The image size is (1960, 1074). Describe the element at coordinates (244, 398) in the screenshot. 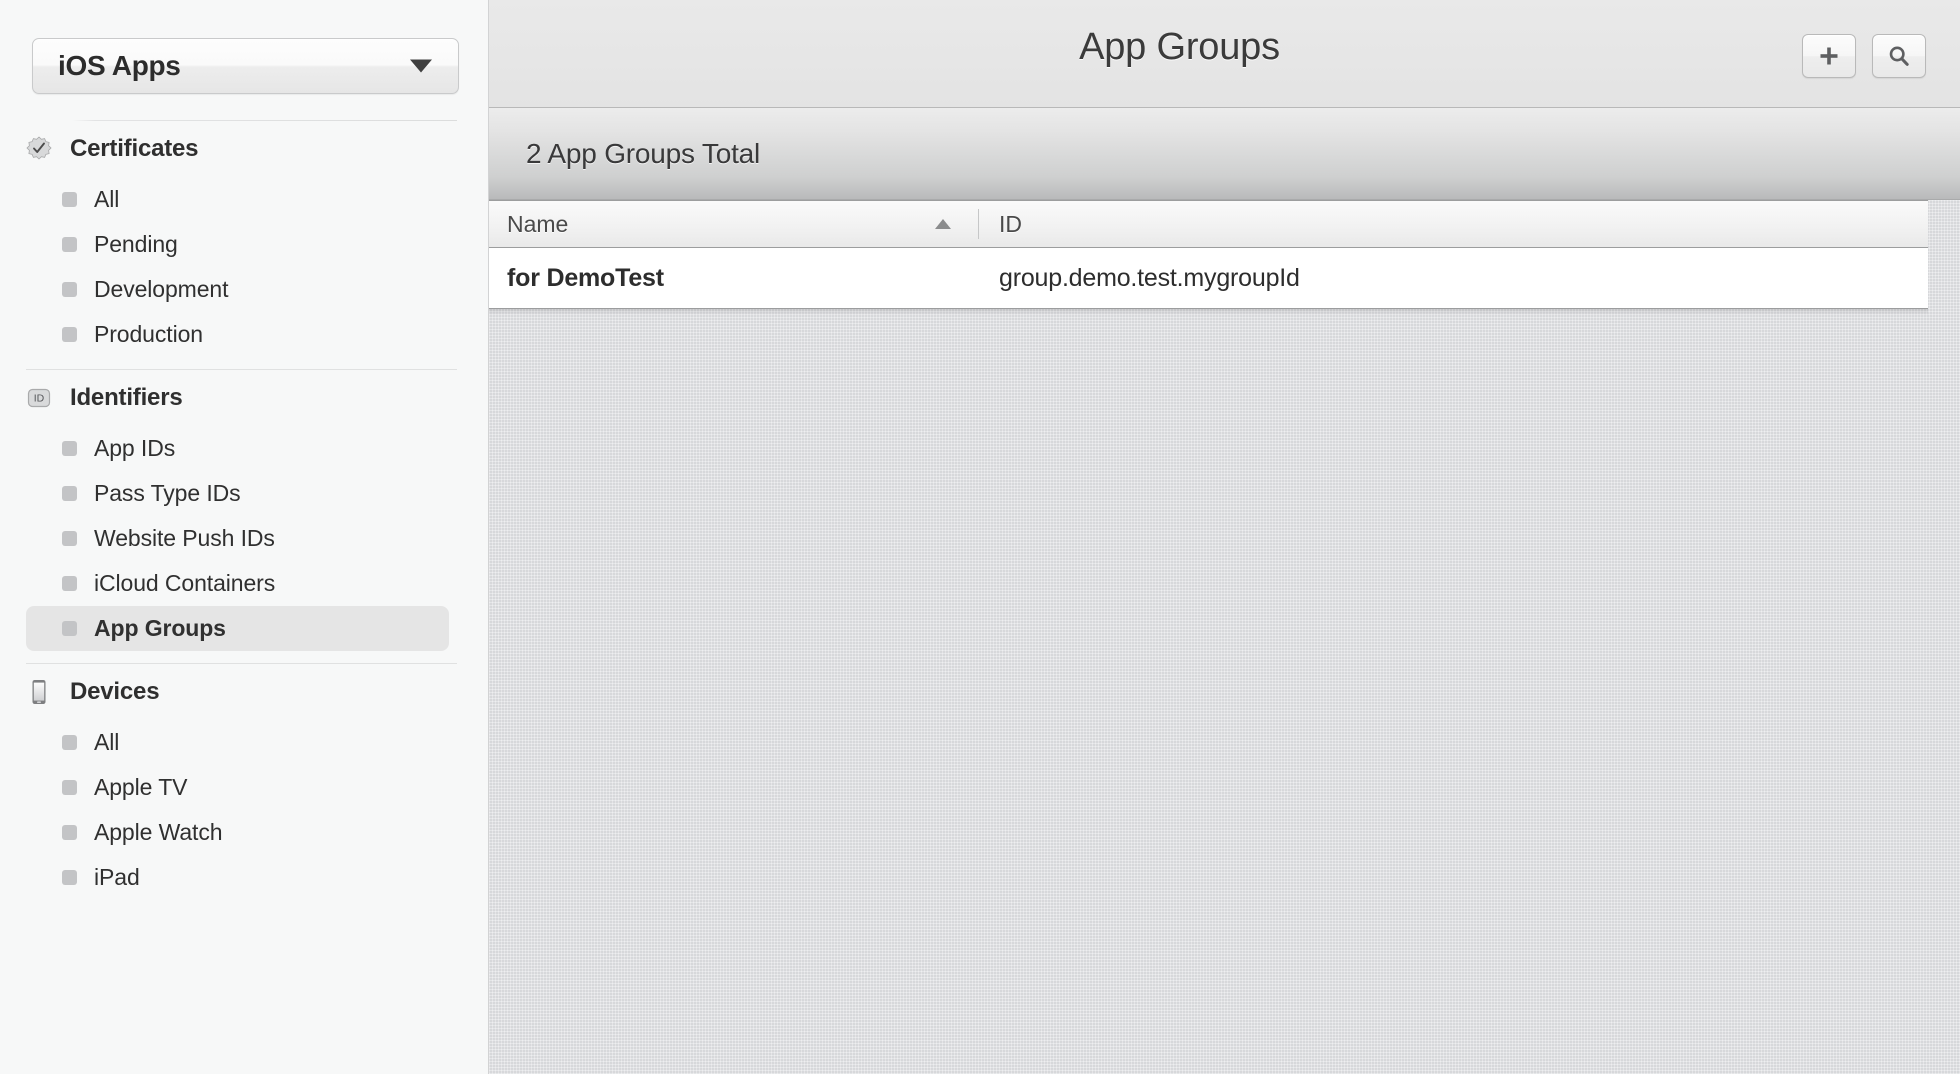

I see `sidebar-group-identifiers: ID Identifiers` at that location.